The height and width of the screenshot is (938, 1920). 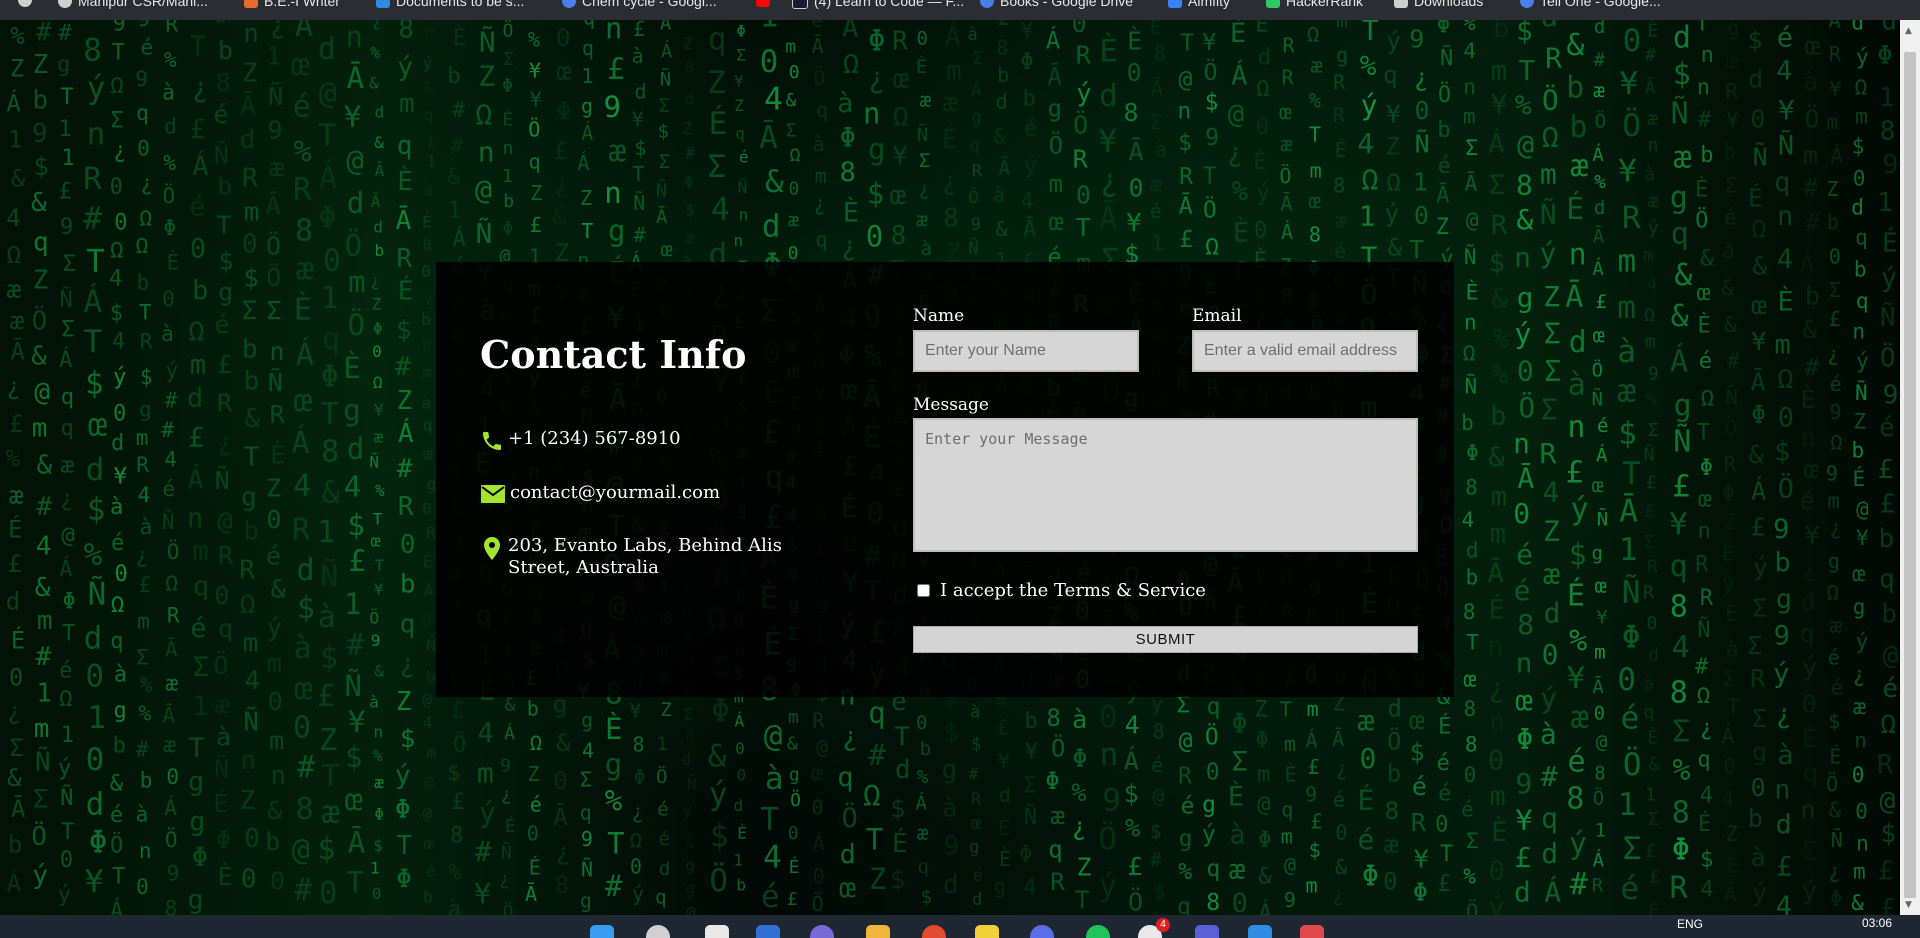 I want to click on browser-profile-icon, so click(x=25, y=3).